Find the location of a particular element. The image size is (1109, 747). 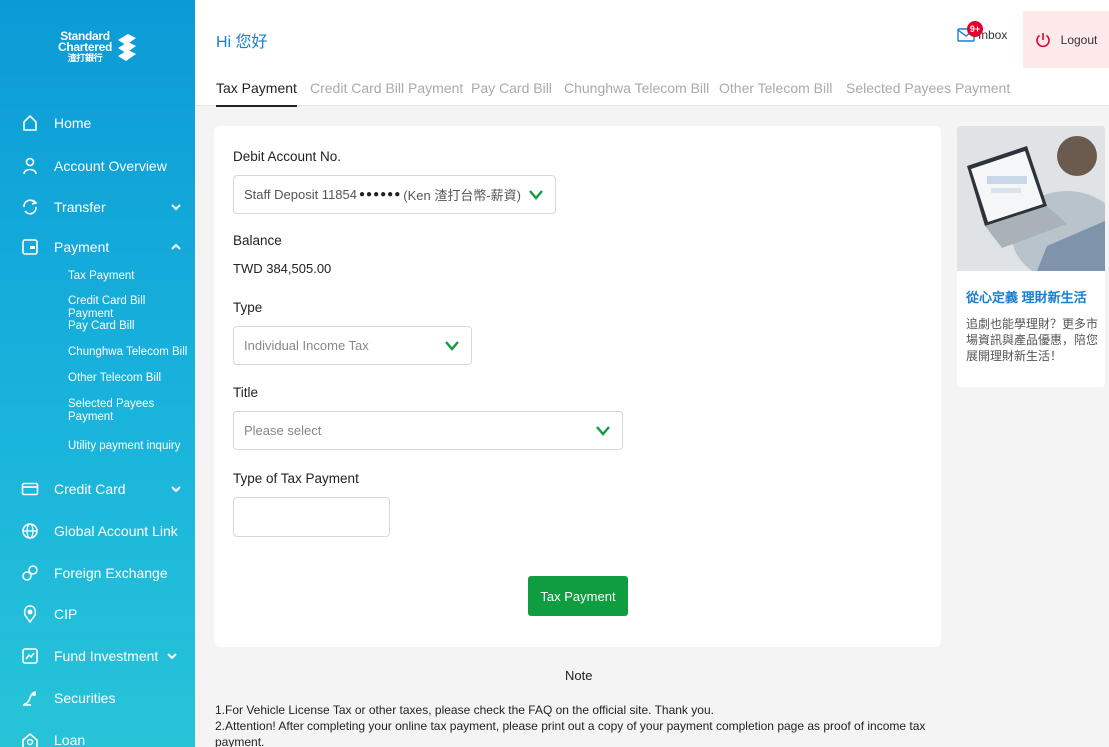

balance-value: TWD 384,505.00 is located at coordinates (282, 268).